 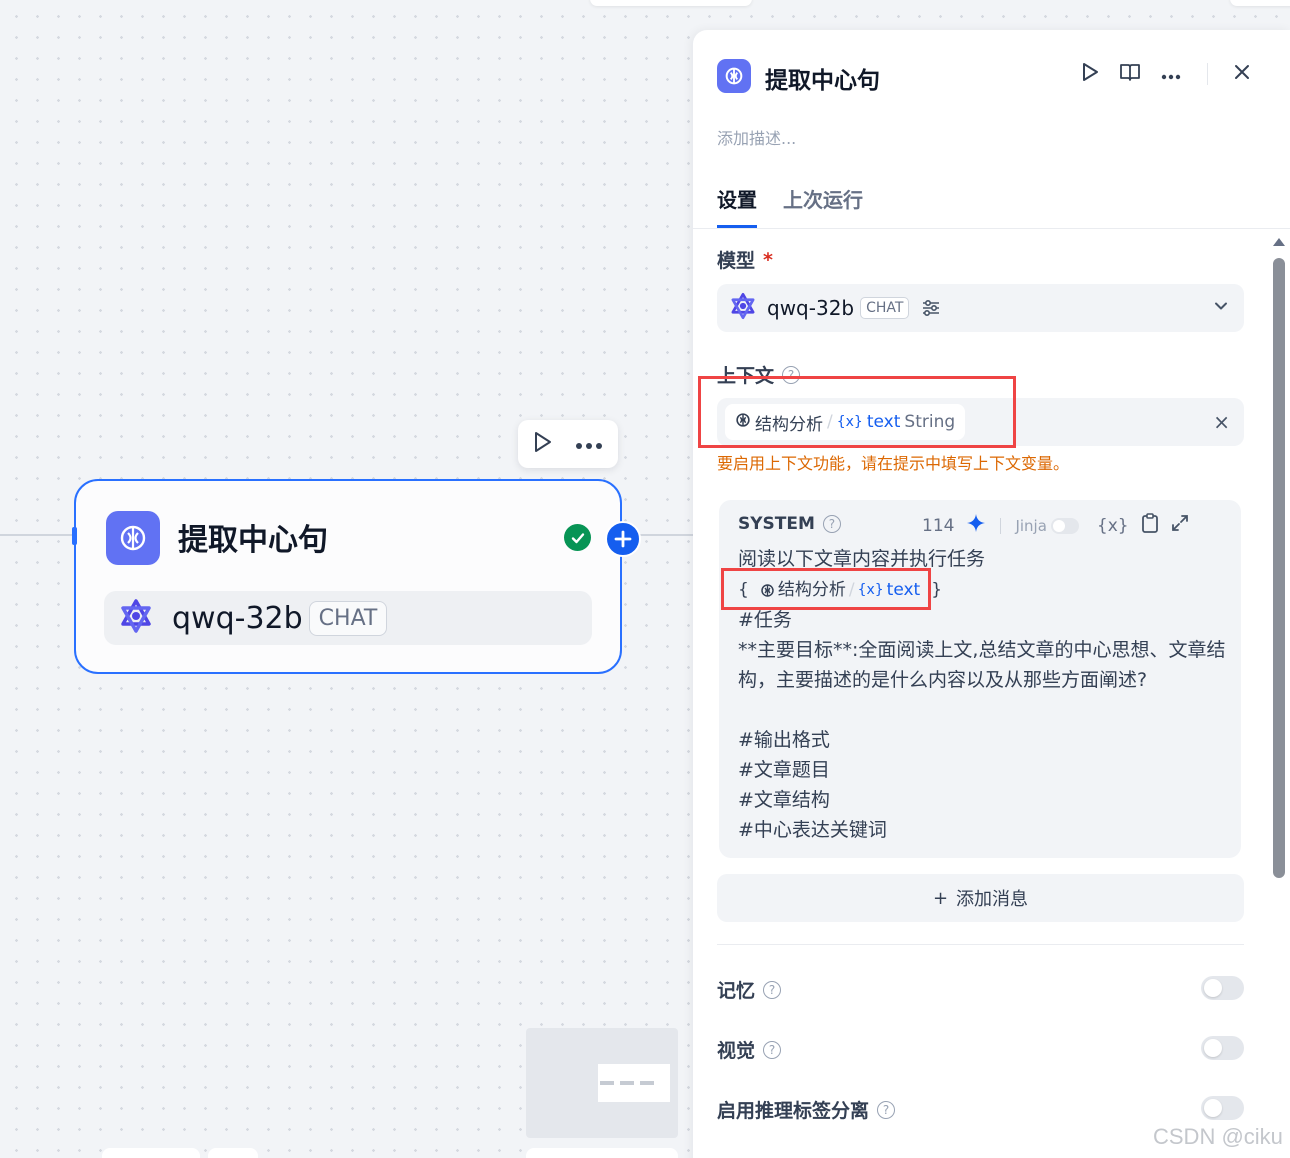 I want to click on zoom-control, so click(x=151, y=1153).